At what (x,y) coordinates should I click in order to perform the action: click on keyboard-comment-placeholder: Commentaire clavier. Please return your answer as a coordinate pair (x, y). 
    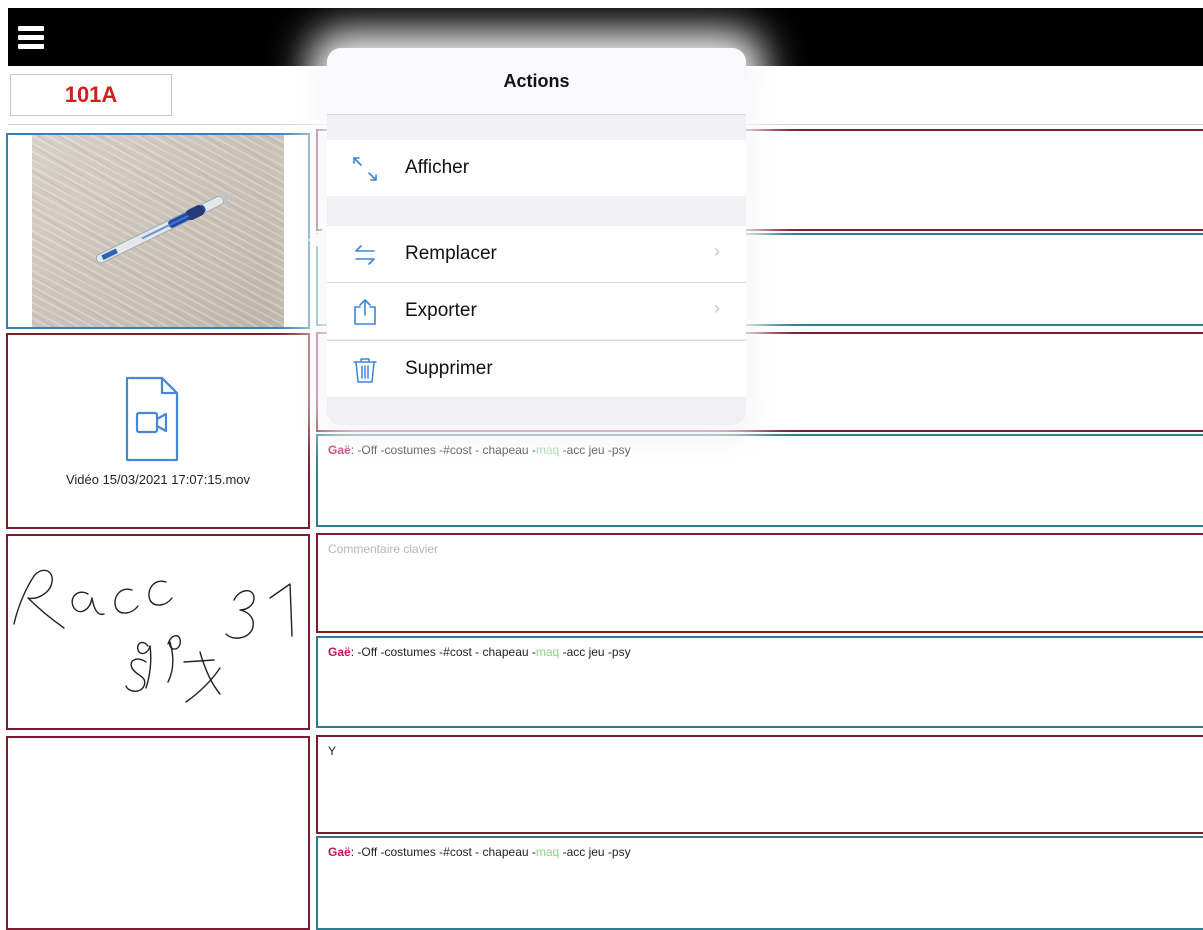
    Looking at the image, I should click on (383, 549).